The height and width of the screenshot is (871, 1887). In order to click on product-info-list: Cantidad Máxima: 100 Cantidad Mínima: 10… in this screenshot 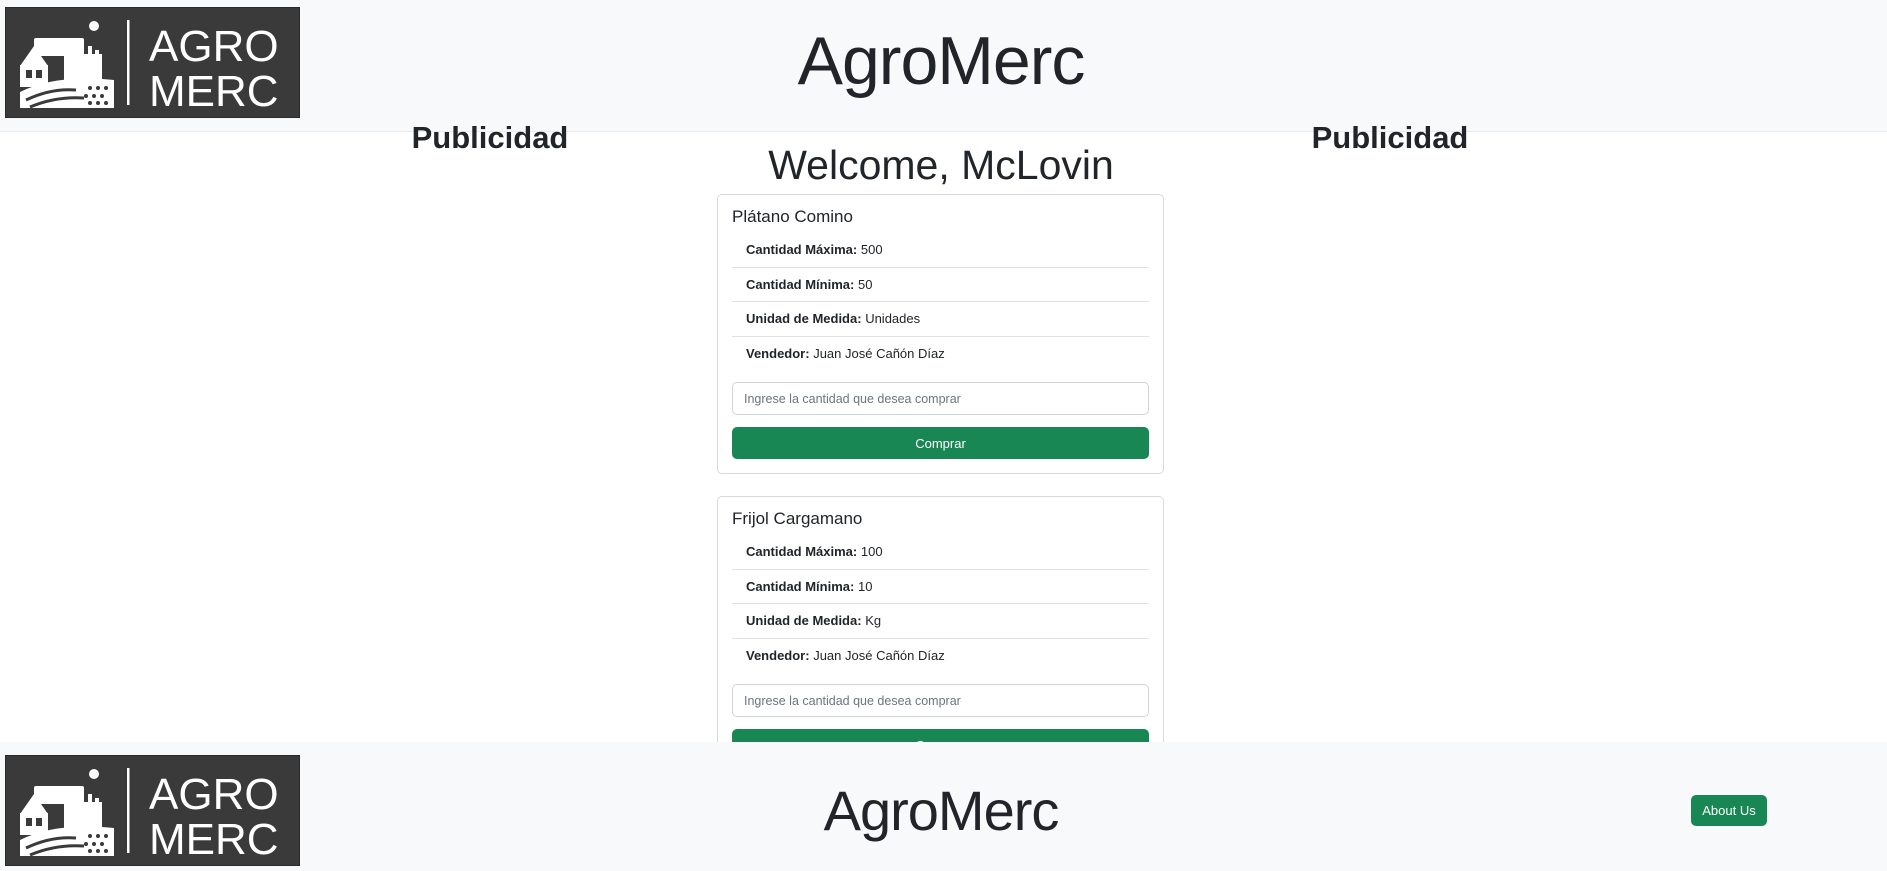, I will do `click(940, 604)`.